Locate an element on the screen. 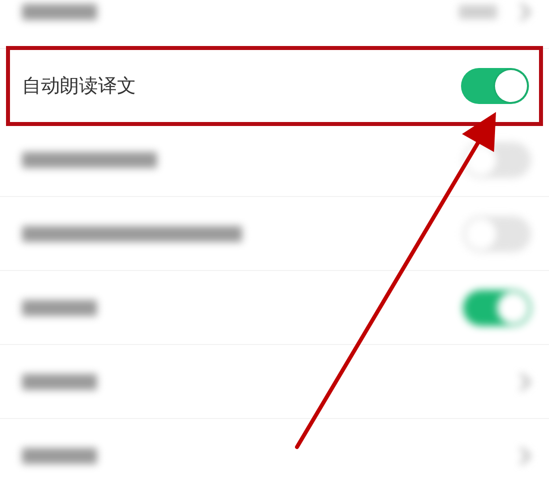 The height and width of the screenshot is (486, 549). setting-label: 自动朗读译文 is located at coordinates (79, 86).